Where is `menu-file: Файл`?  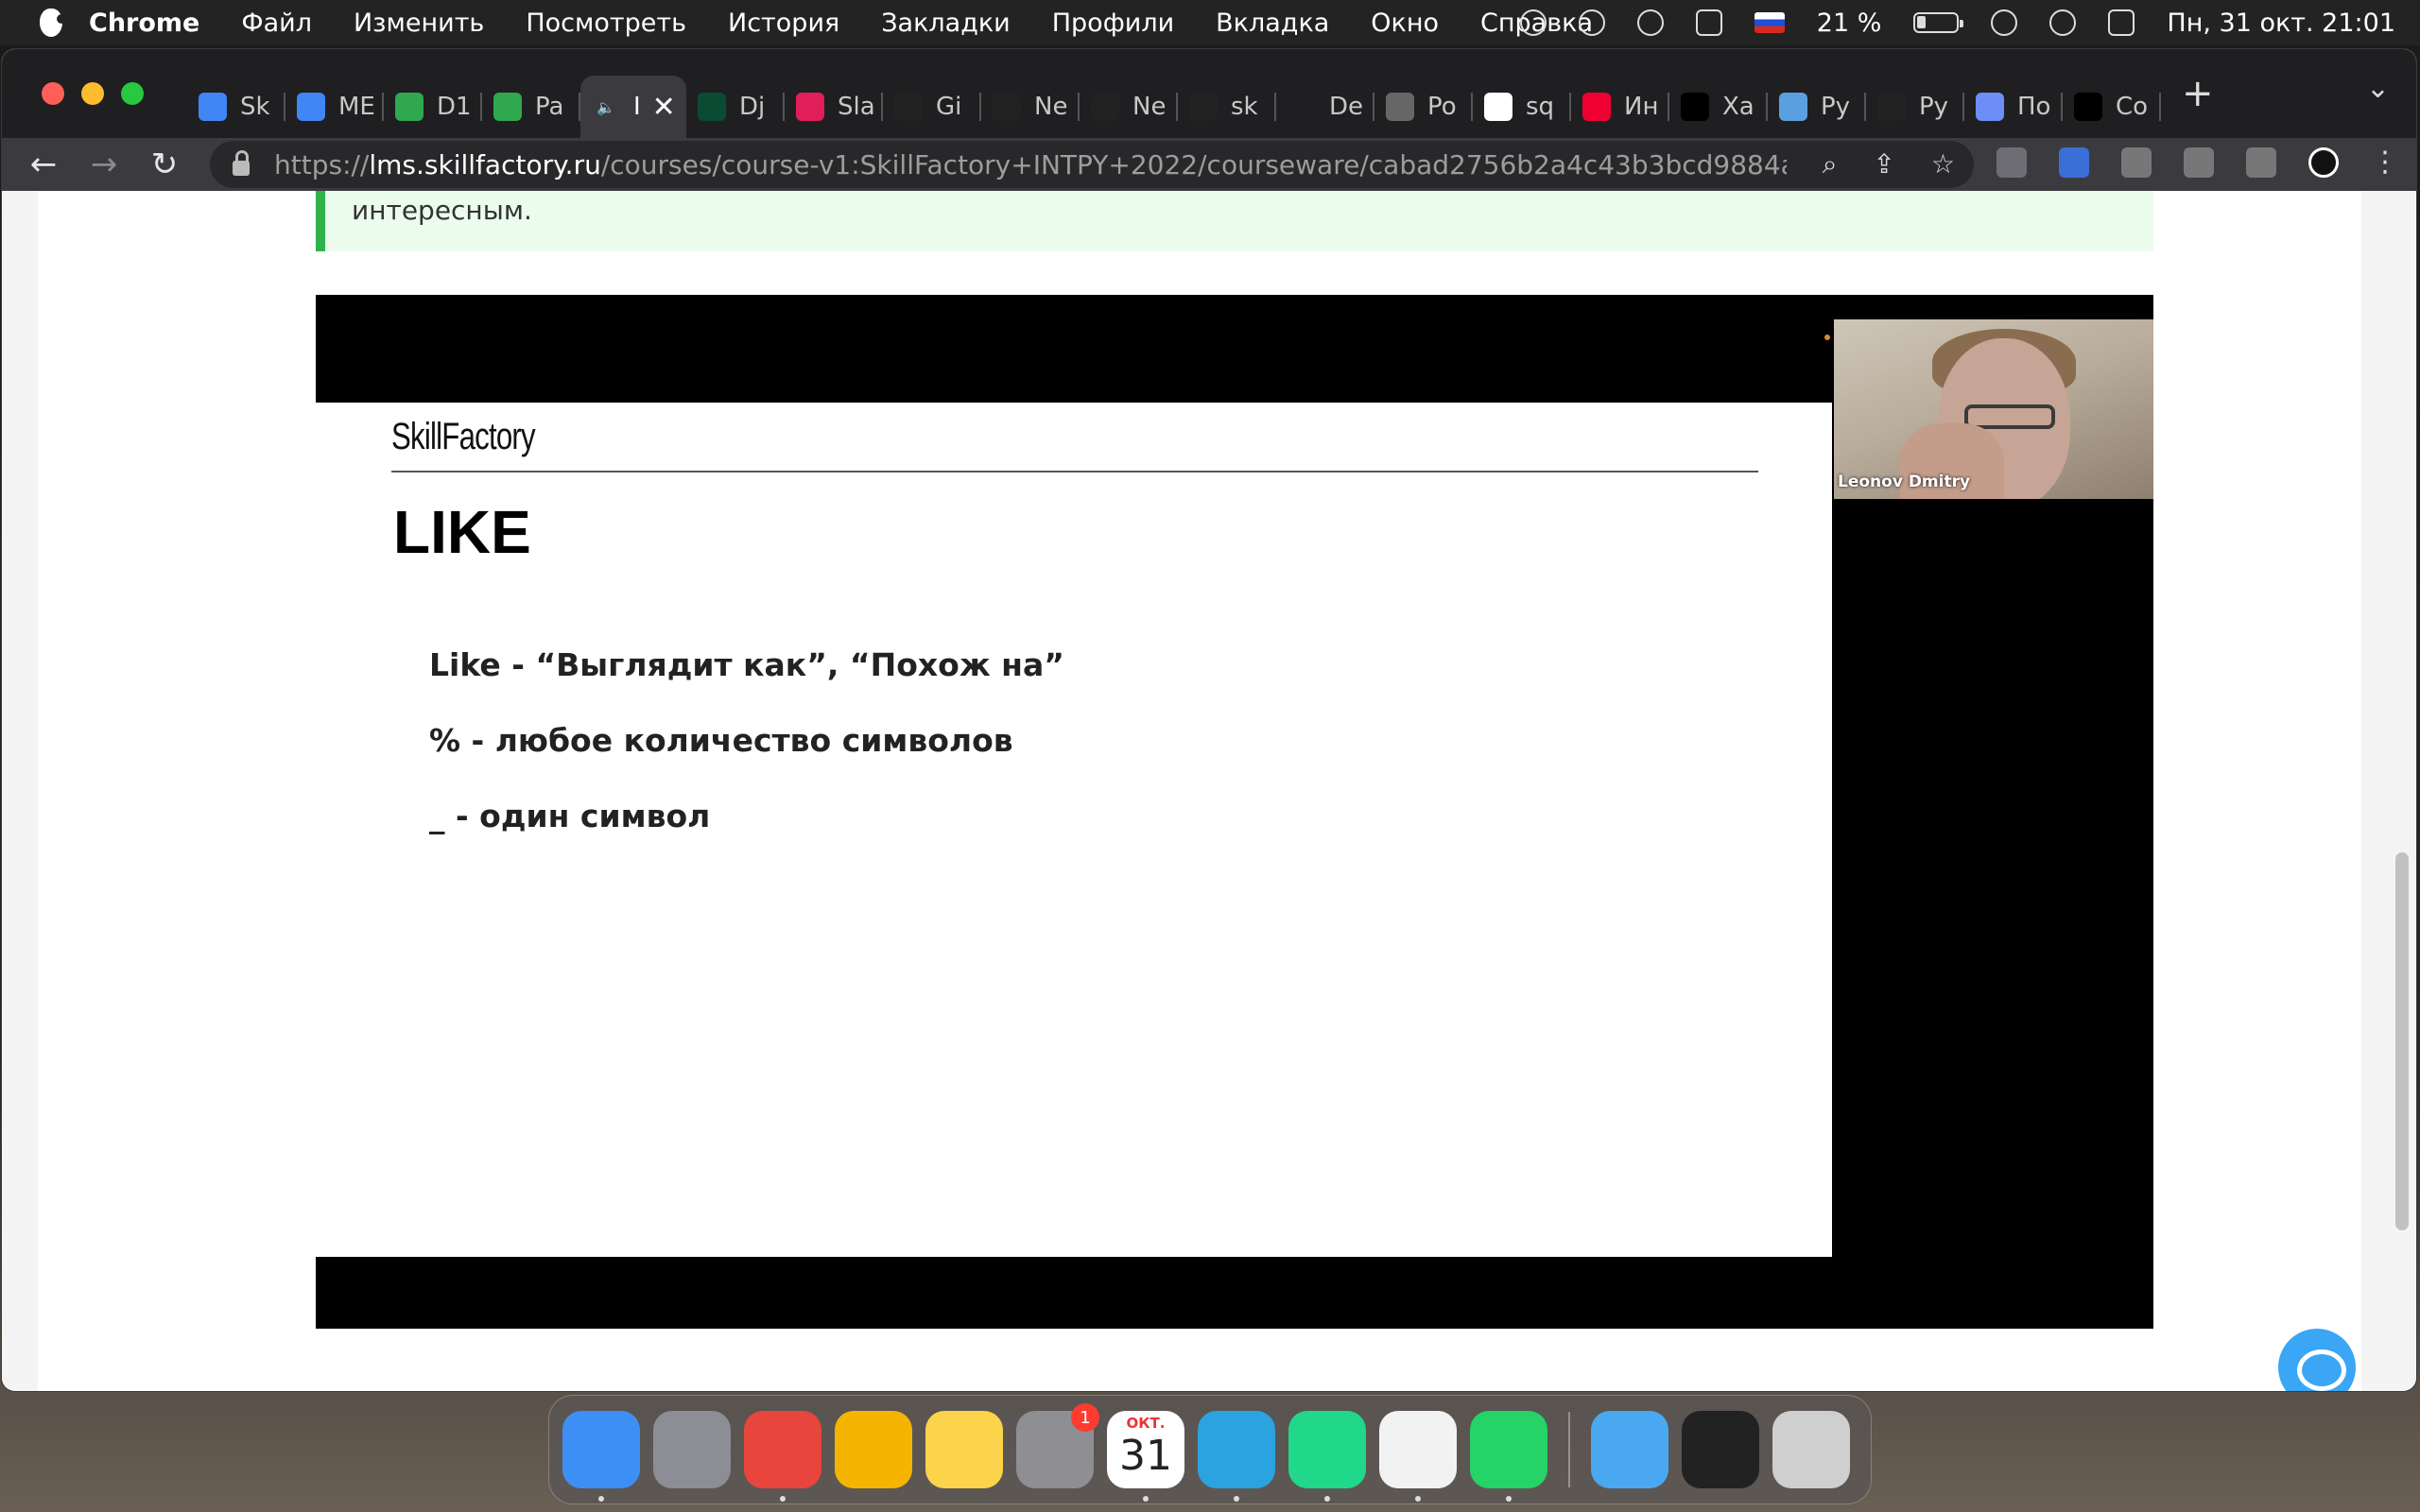
menu-file: Файл is located at coordinates (277, 23).